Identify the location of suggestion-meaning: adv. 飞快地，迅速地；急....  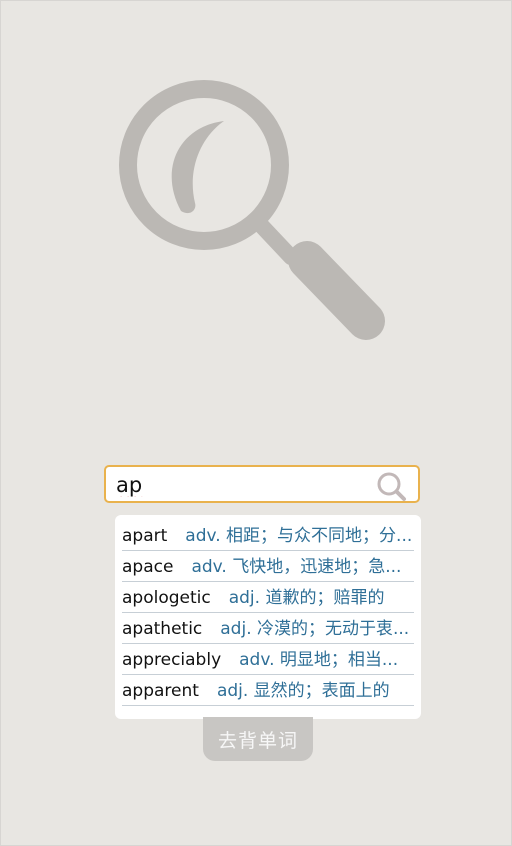
(296, 566).